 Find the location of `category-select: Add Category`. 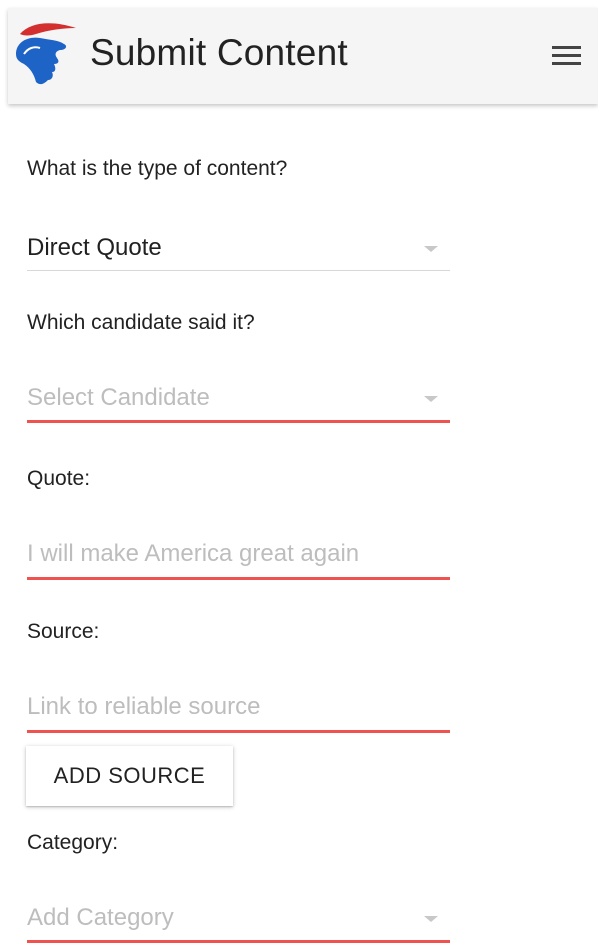

category-select: Add Category is located at coordinates (238, 918).